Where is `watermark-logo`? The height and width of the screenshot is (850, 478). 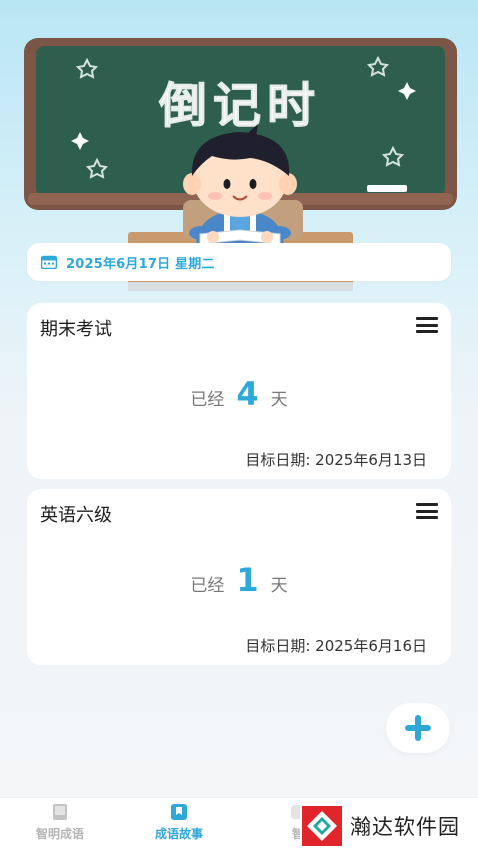
watermark-logo is located at coordinates (322, 825).